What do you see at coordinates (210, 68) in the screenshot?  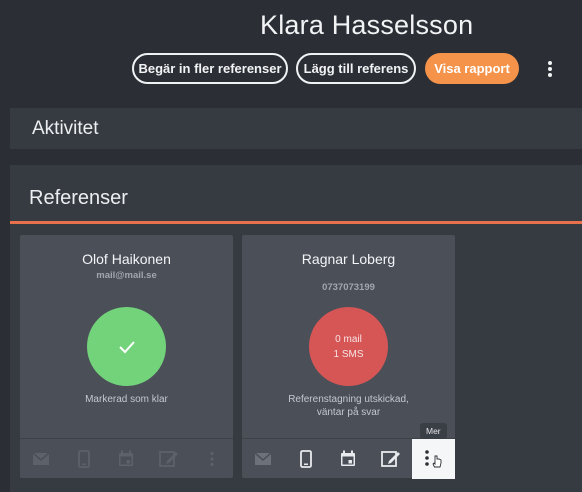 I see `request-more-references-button: Begär in fler referenser` at bounding box center [210, 68].